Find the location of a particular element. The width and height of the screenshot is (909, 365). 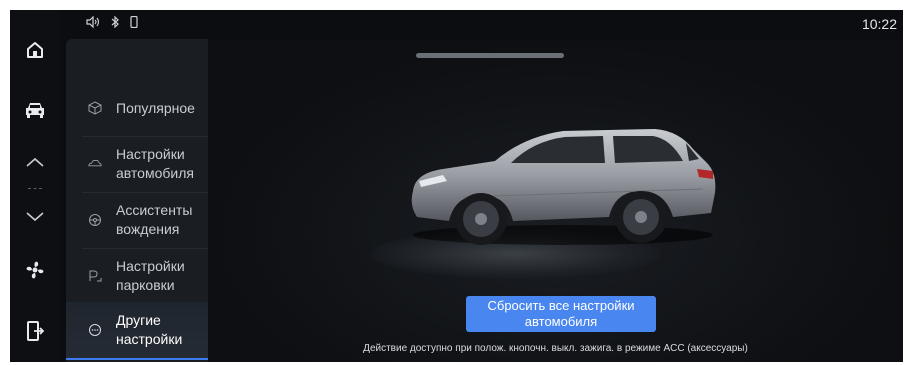

clock: 10:22 is located at coordinates (879, 24).